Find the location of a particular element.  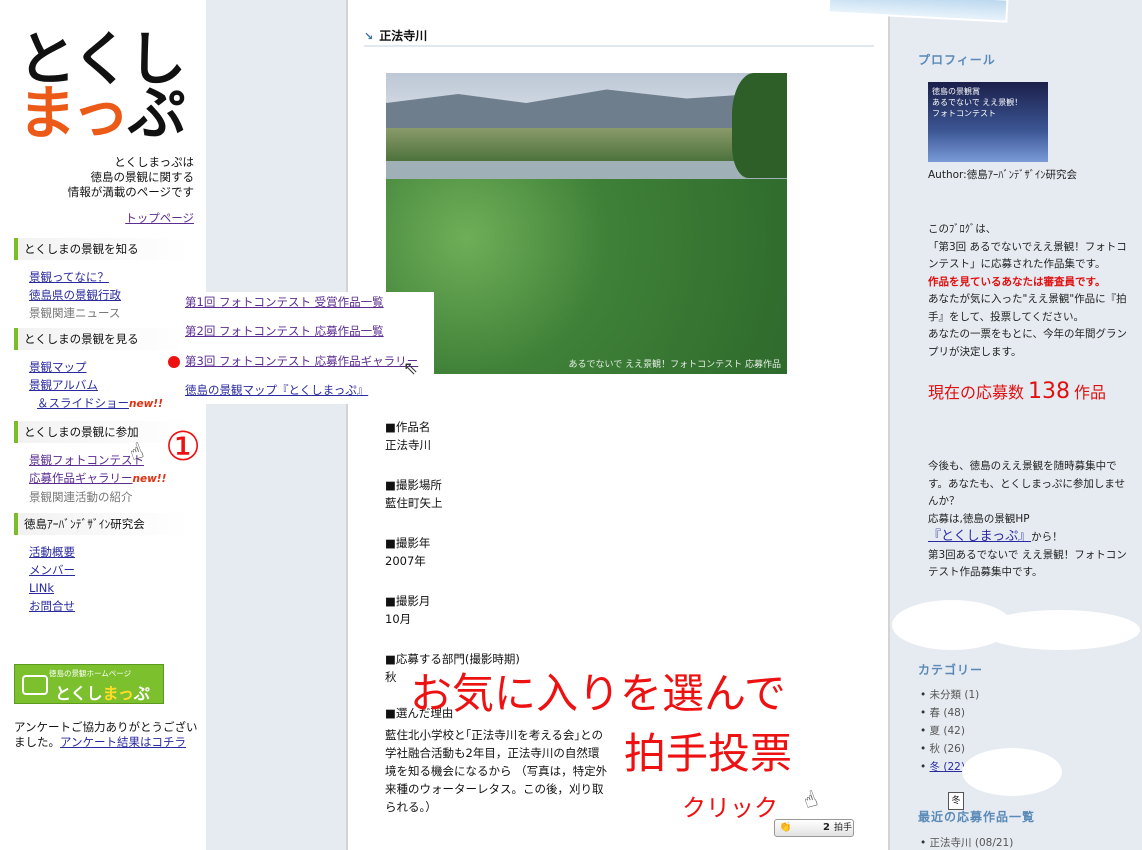

nav-link-contact: お問合せ is located at coordinates (52, 606).